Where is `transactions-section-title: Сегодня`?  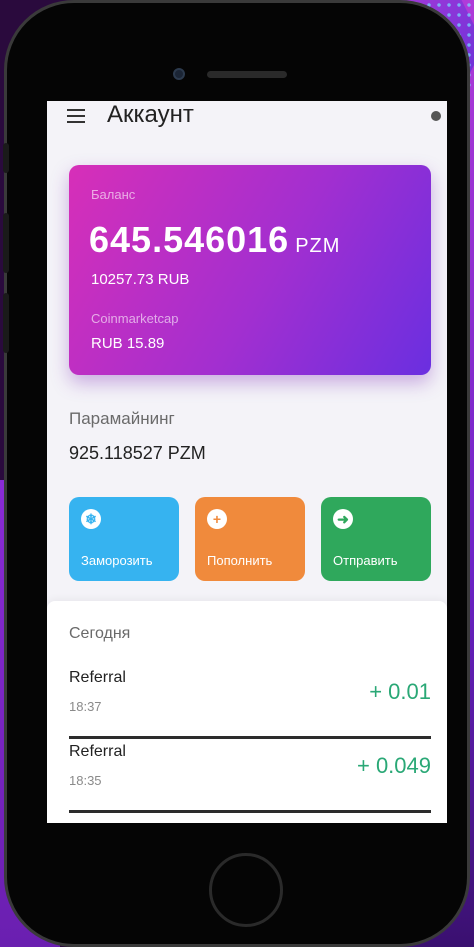
transactions-section-title: Сегодня is located at coordinates (100, 633).